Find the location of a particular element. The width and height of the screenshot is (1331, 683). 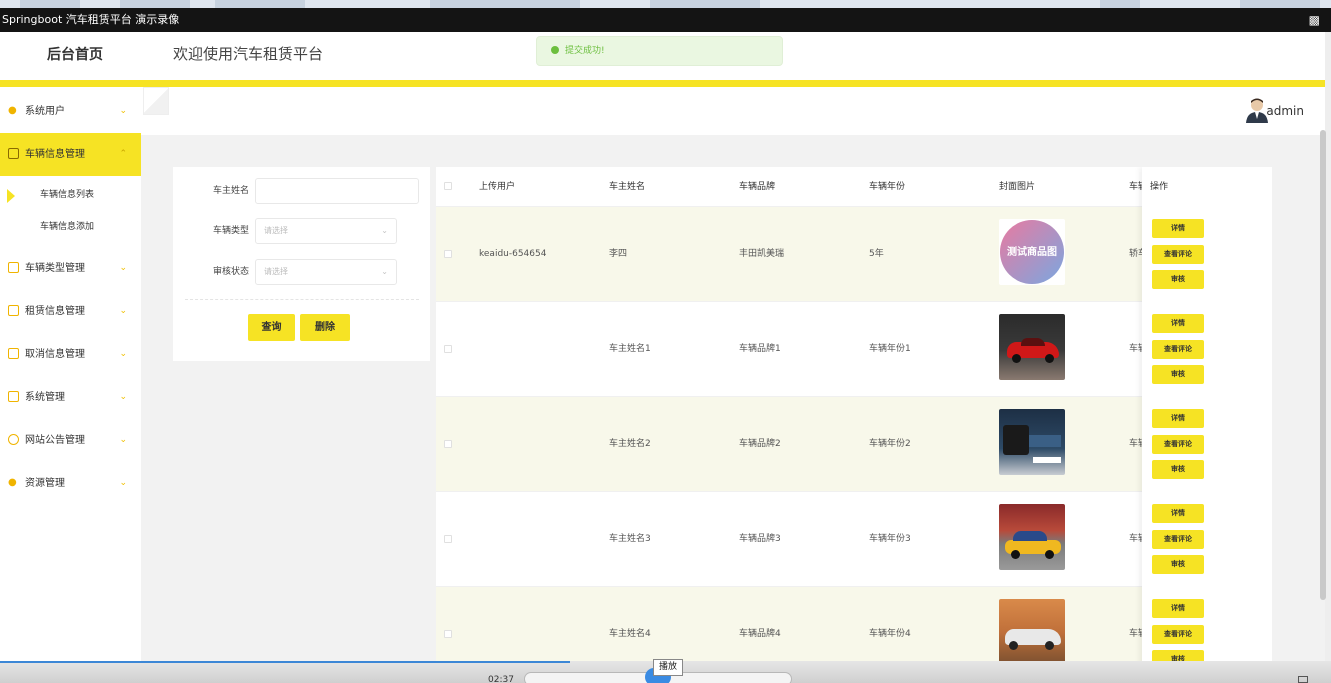

cover-image-text: 测试商品图 is located at coordinates (1032, 252).